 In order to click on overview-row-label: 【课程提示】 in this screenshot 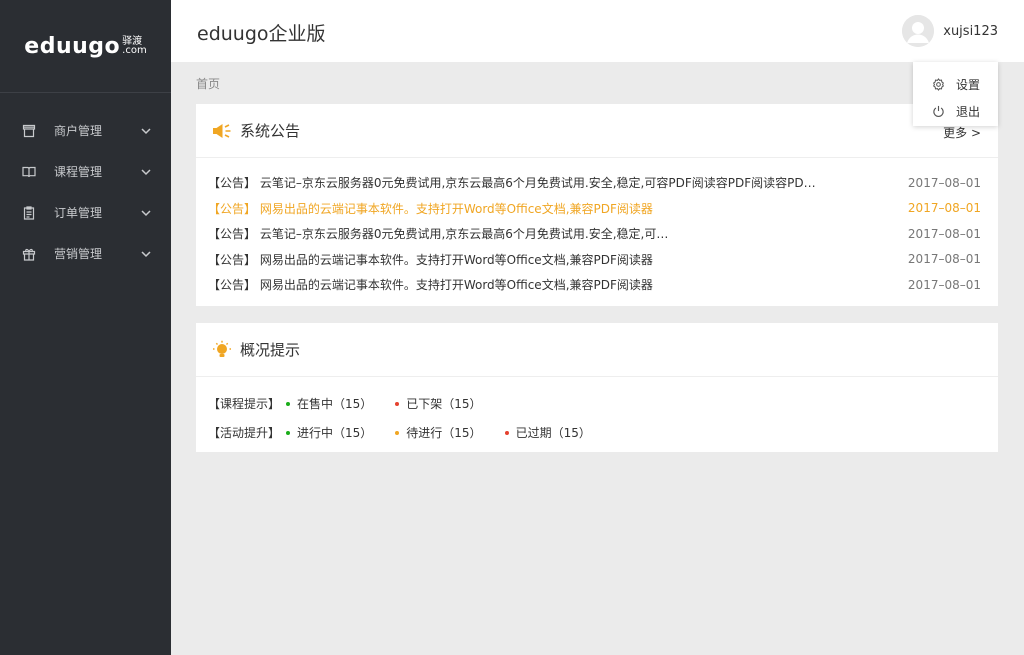, I will do `click(244, 404)`.